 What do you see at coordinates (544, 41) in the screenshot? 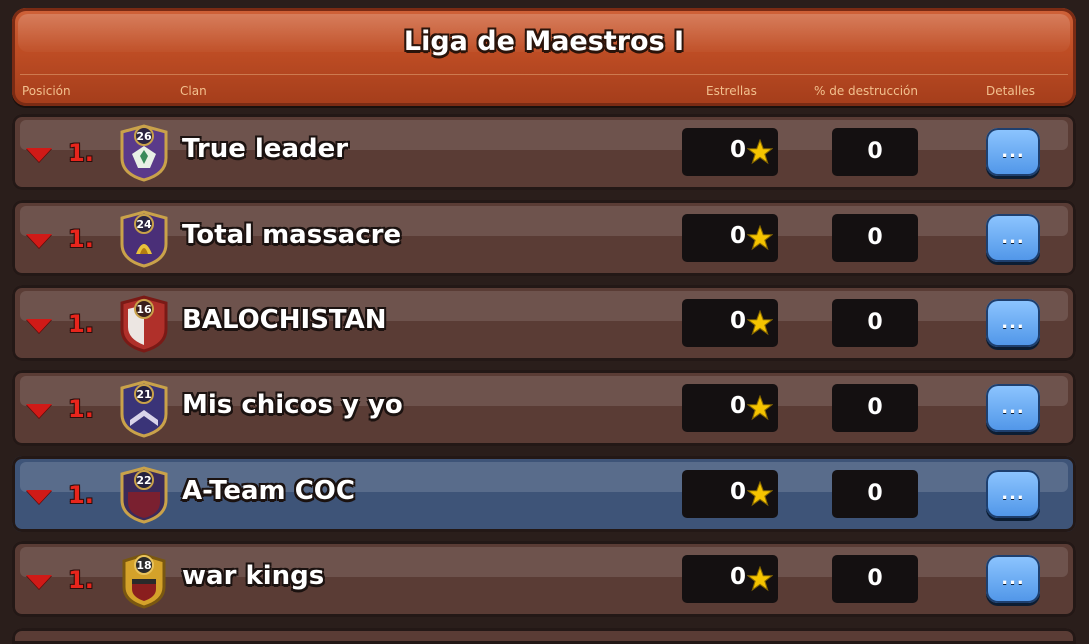
I see `league-title: Liga de Maestros I` at bounding box center [544, 41].